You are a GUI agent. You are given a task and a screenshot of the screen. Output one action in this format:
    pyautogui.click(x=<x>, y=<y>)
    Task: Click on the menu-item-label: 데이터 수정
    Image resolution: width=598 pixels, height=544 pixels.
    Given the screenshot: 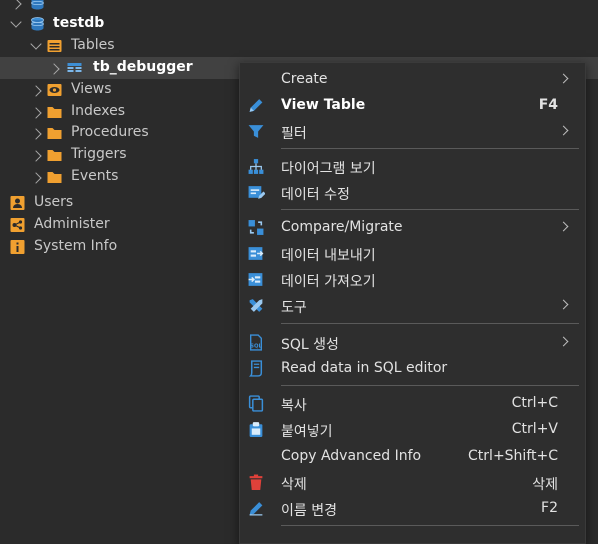 What is the action you would take?
    pyautogui.click(x=315, y=195)
    